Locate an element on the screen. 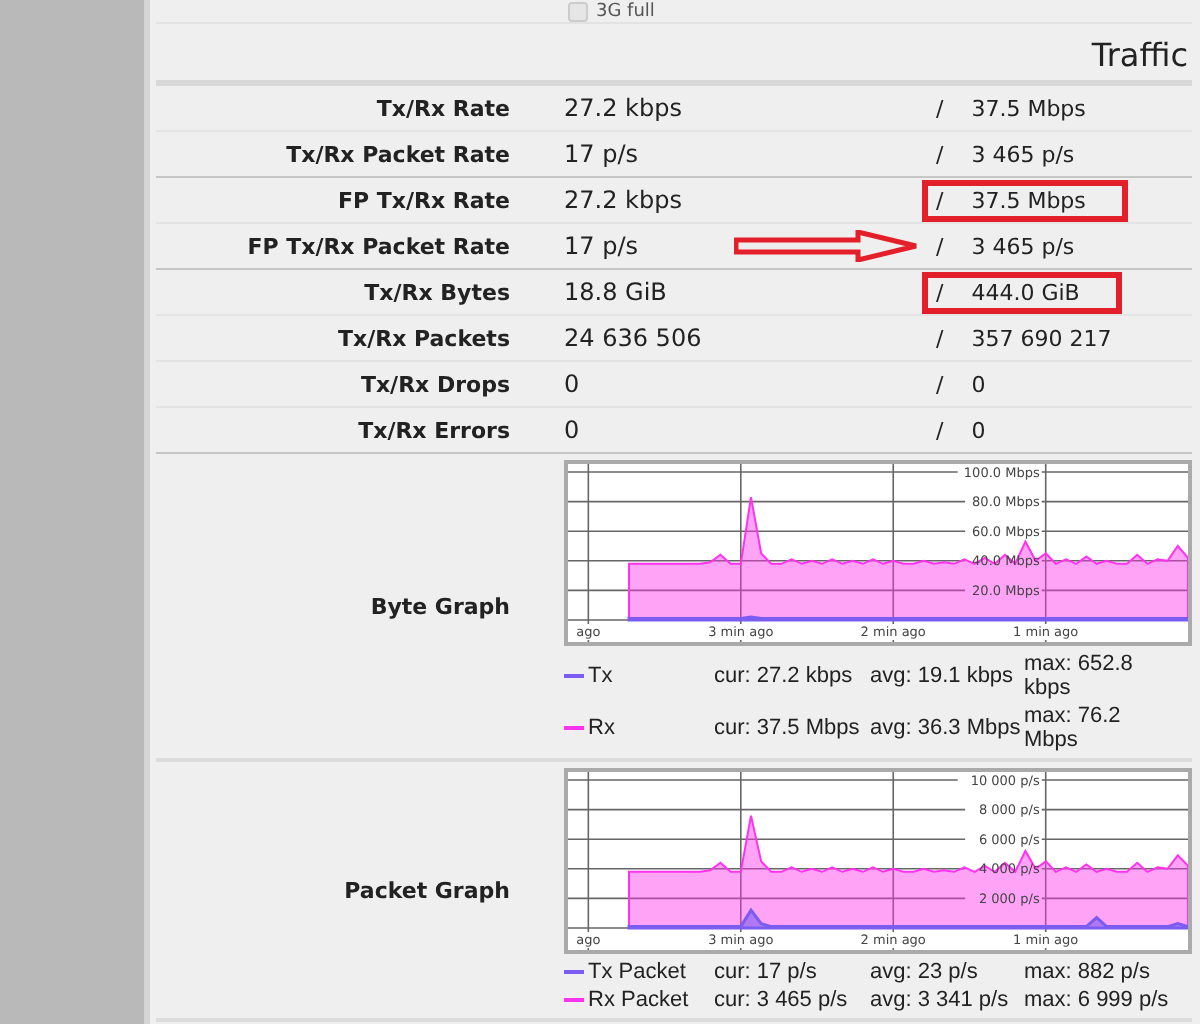 The width and height of the screenshot is (1200, 1024). checkbox-label: 3G full is located at coordinates (625, 11).